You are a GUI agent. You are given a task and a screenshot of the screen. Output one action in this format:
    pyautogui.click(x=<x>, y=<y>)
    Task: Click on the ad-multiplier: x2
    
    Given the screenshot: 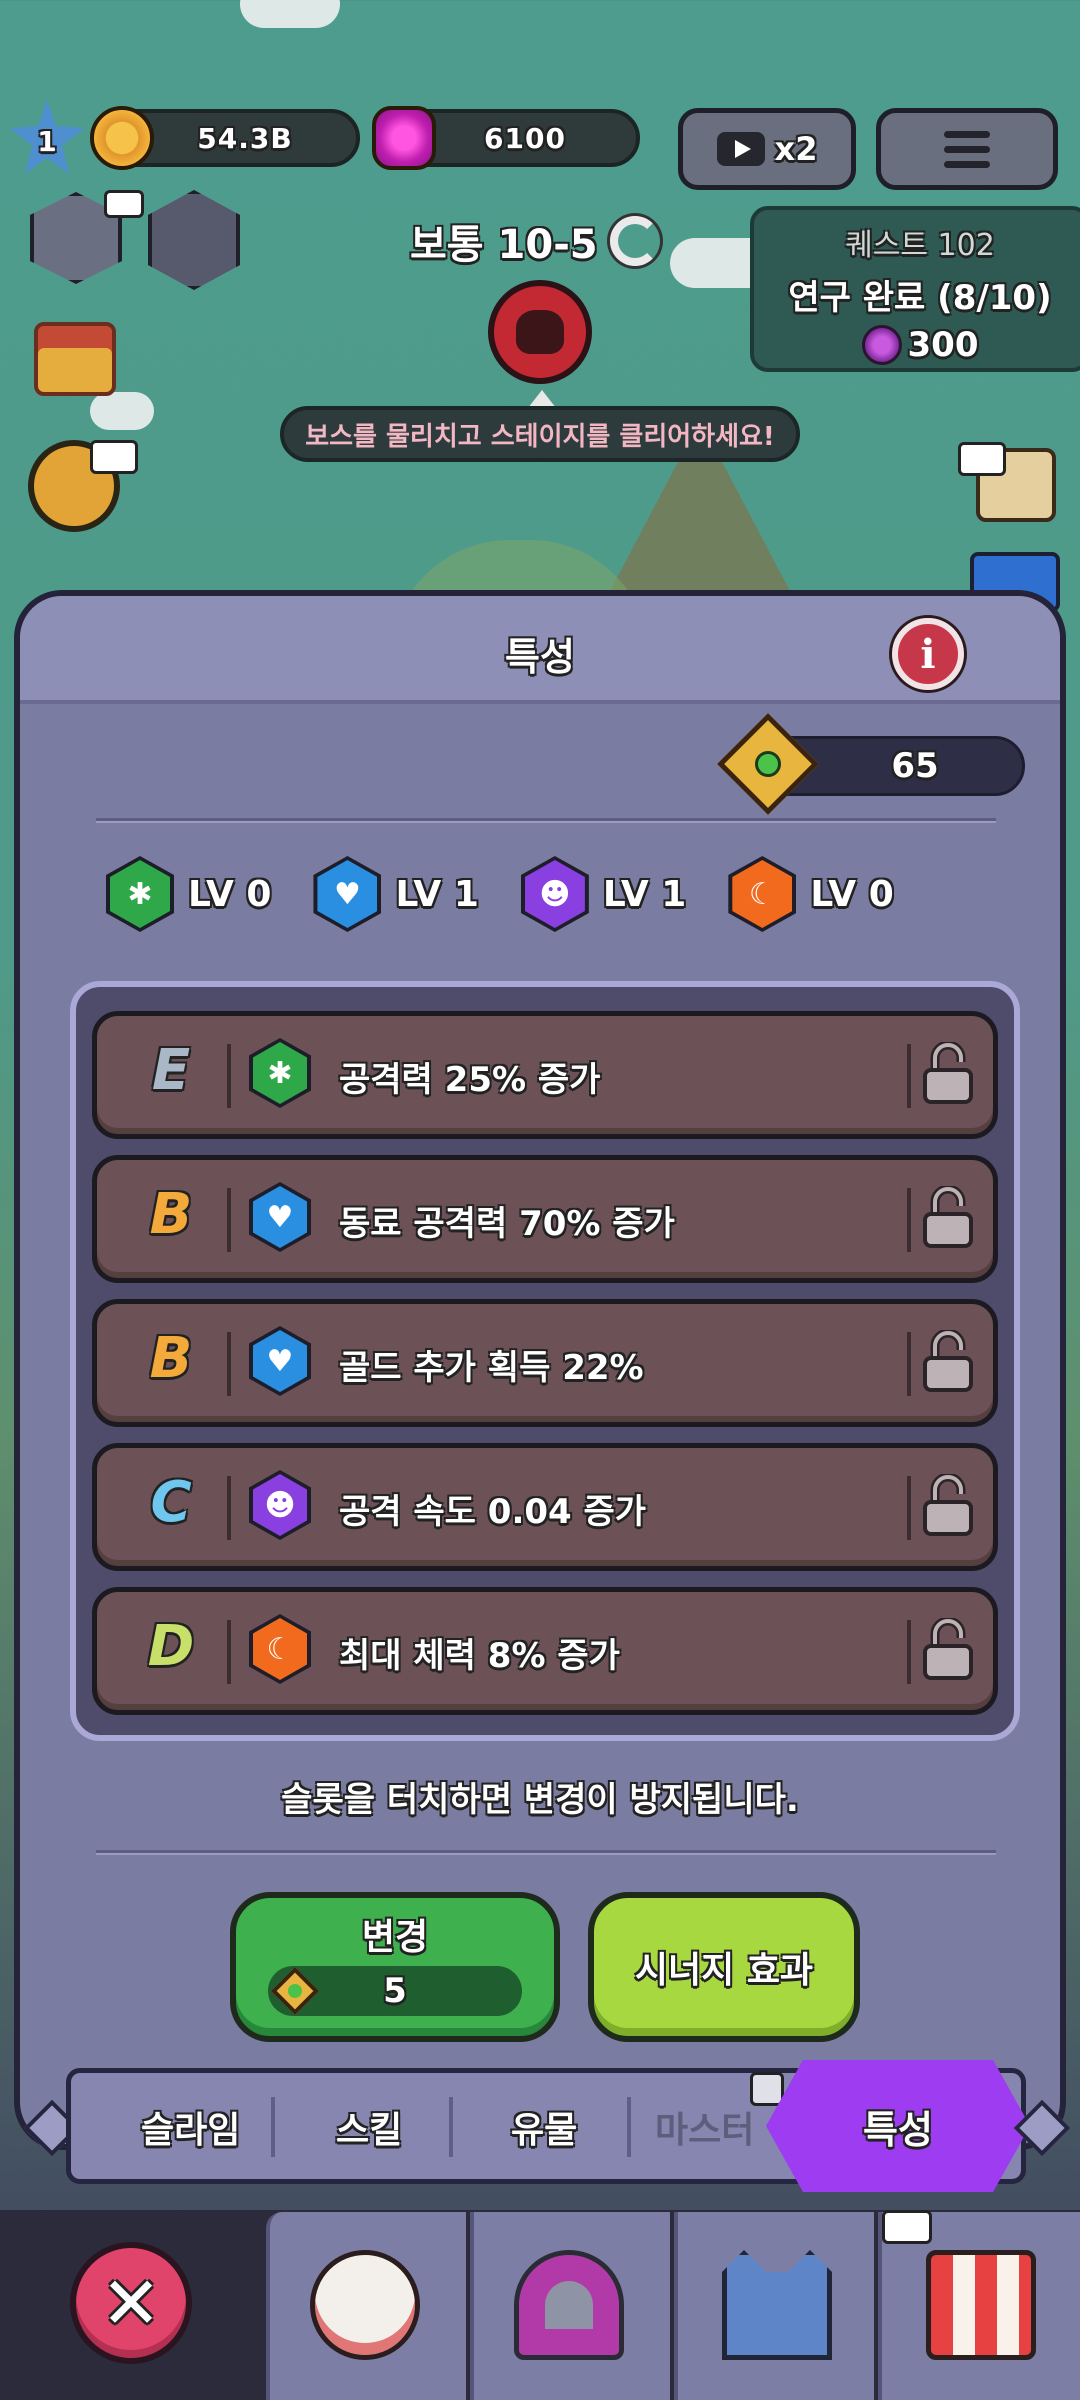 What is the action you would take?
    pyautogui.click(x=796, y=149)
    